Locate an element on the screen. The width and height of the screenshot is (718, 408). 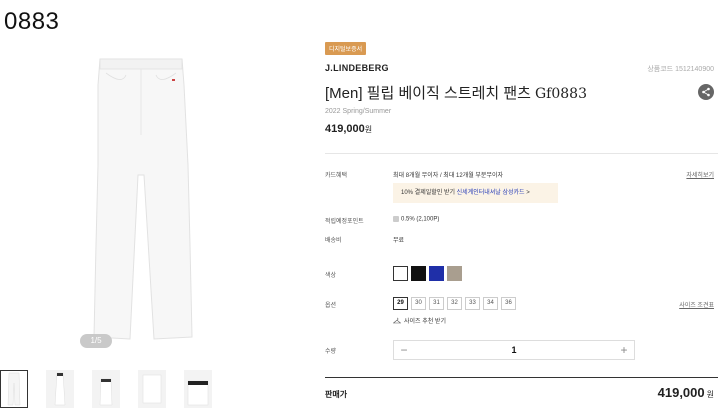
sale-price-label: 판매가 is located at coordinates (336, 394).